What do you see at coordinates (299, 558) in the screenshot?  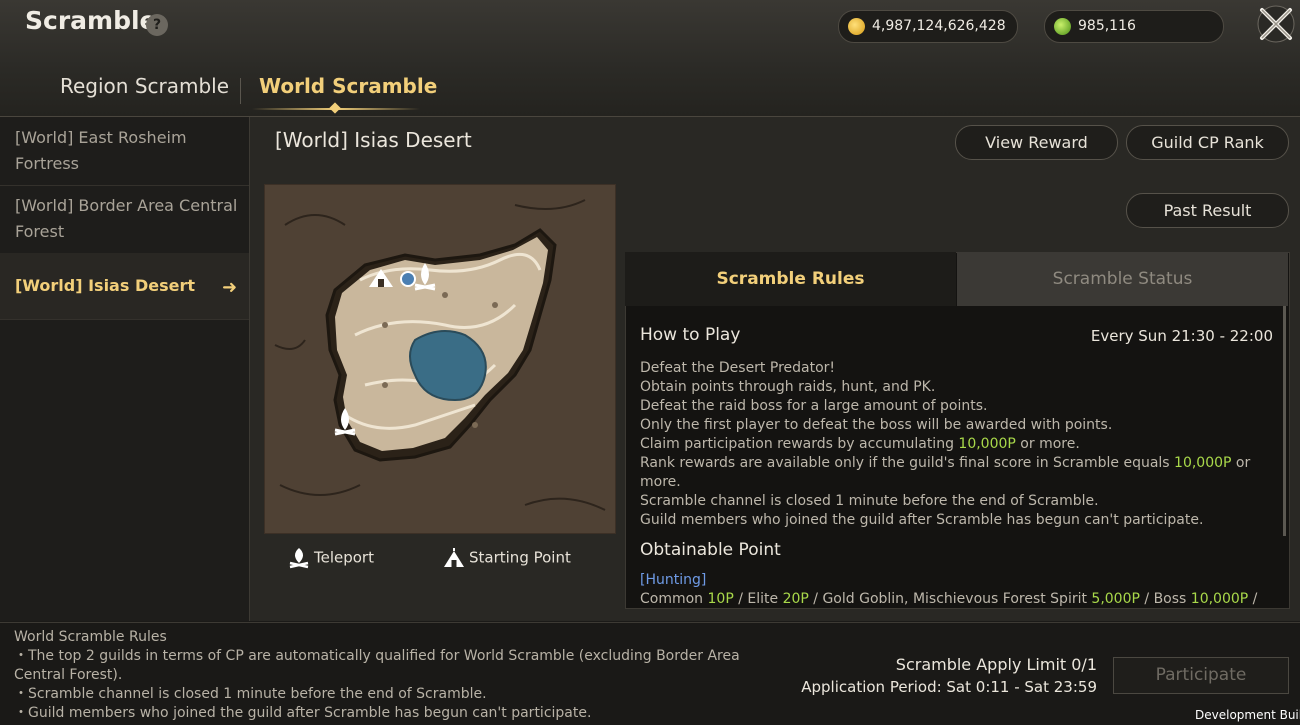 I see `campfire-icon` at bounding box center [299, 558].